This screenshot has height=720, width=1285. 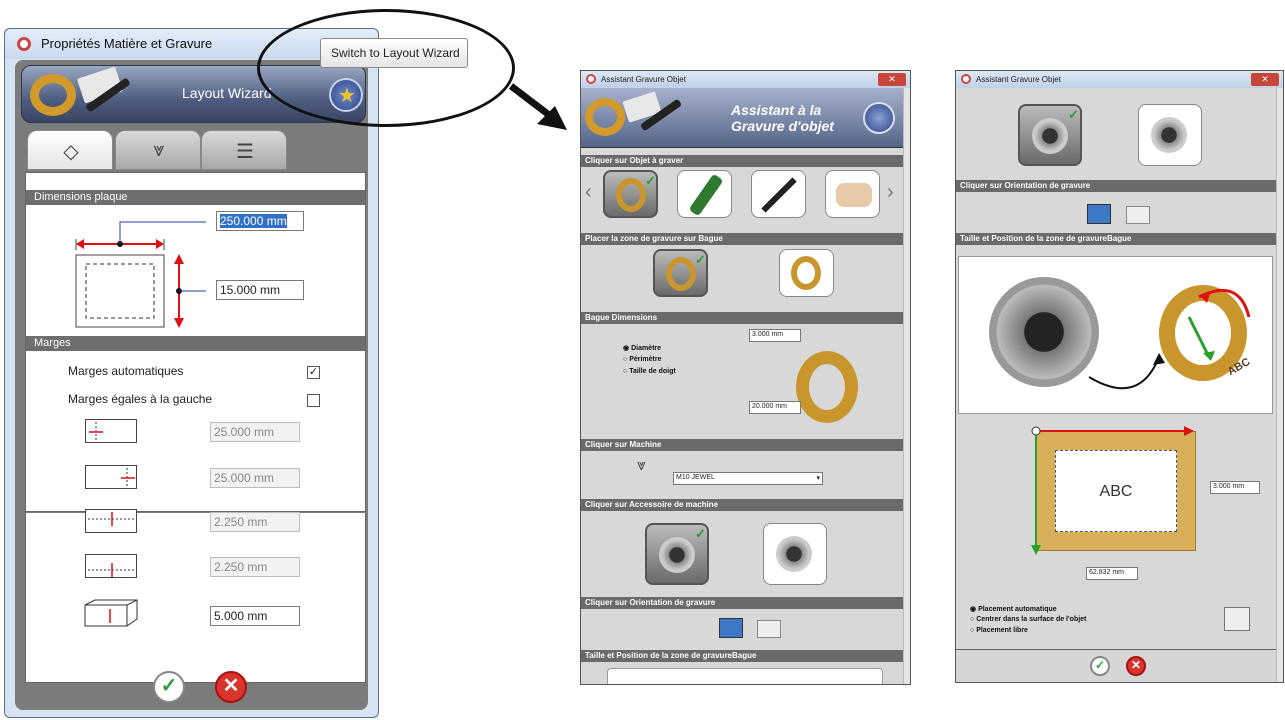 I want to click on zone-inner-option, so click(x=806, y=273).